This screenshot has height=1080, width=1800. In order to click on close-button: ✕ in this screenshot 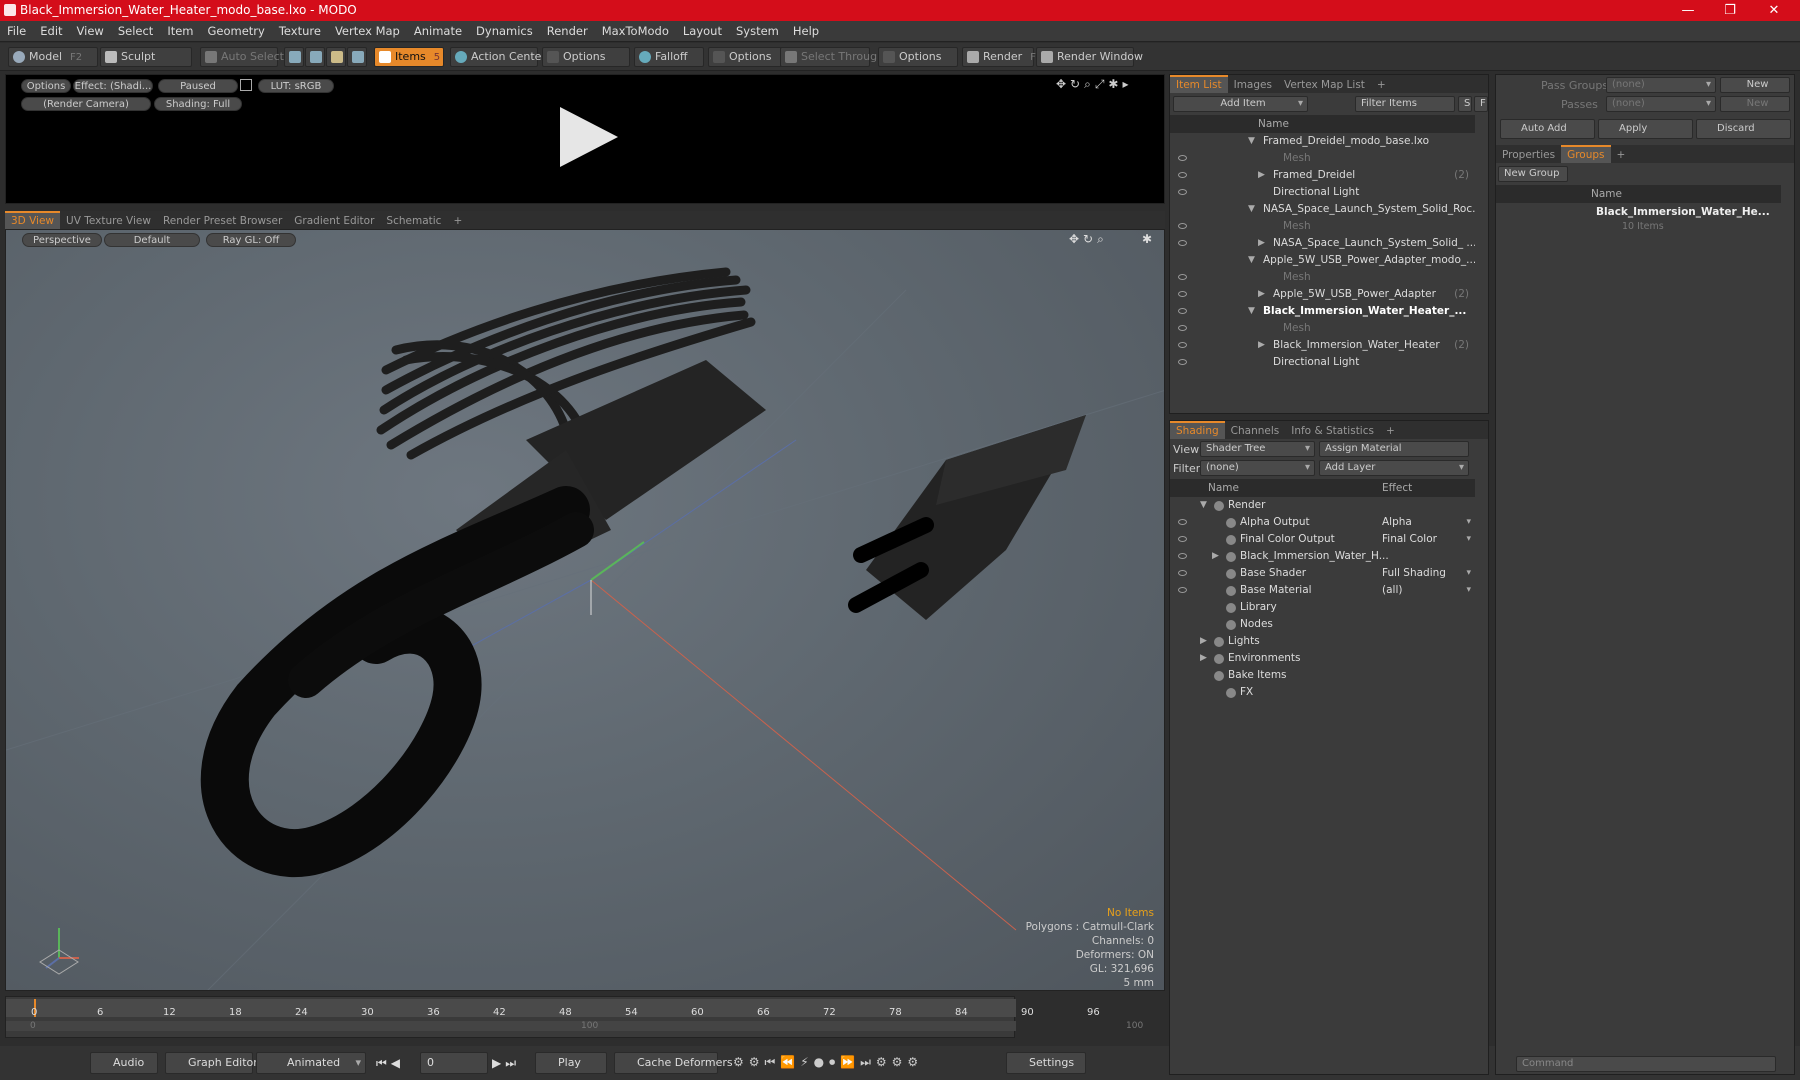, I will do `click(1774, 10)`.